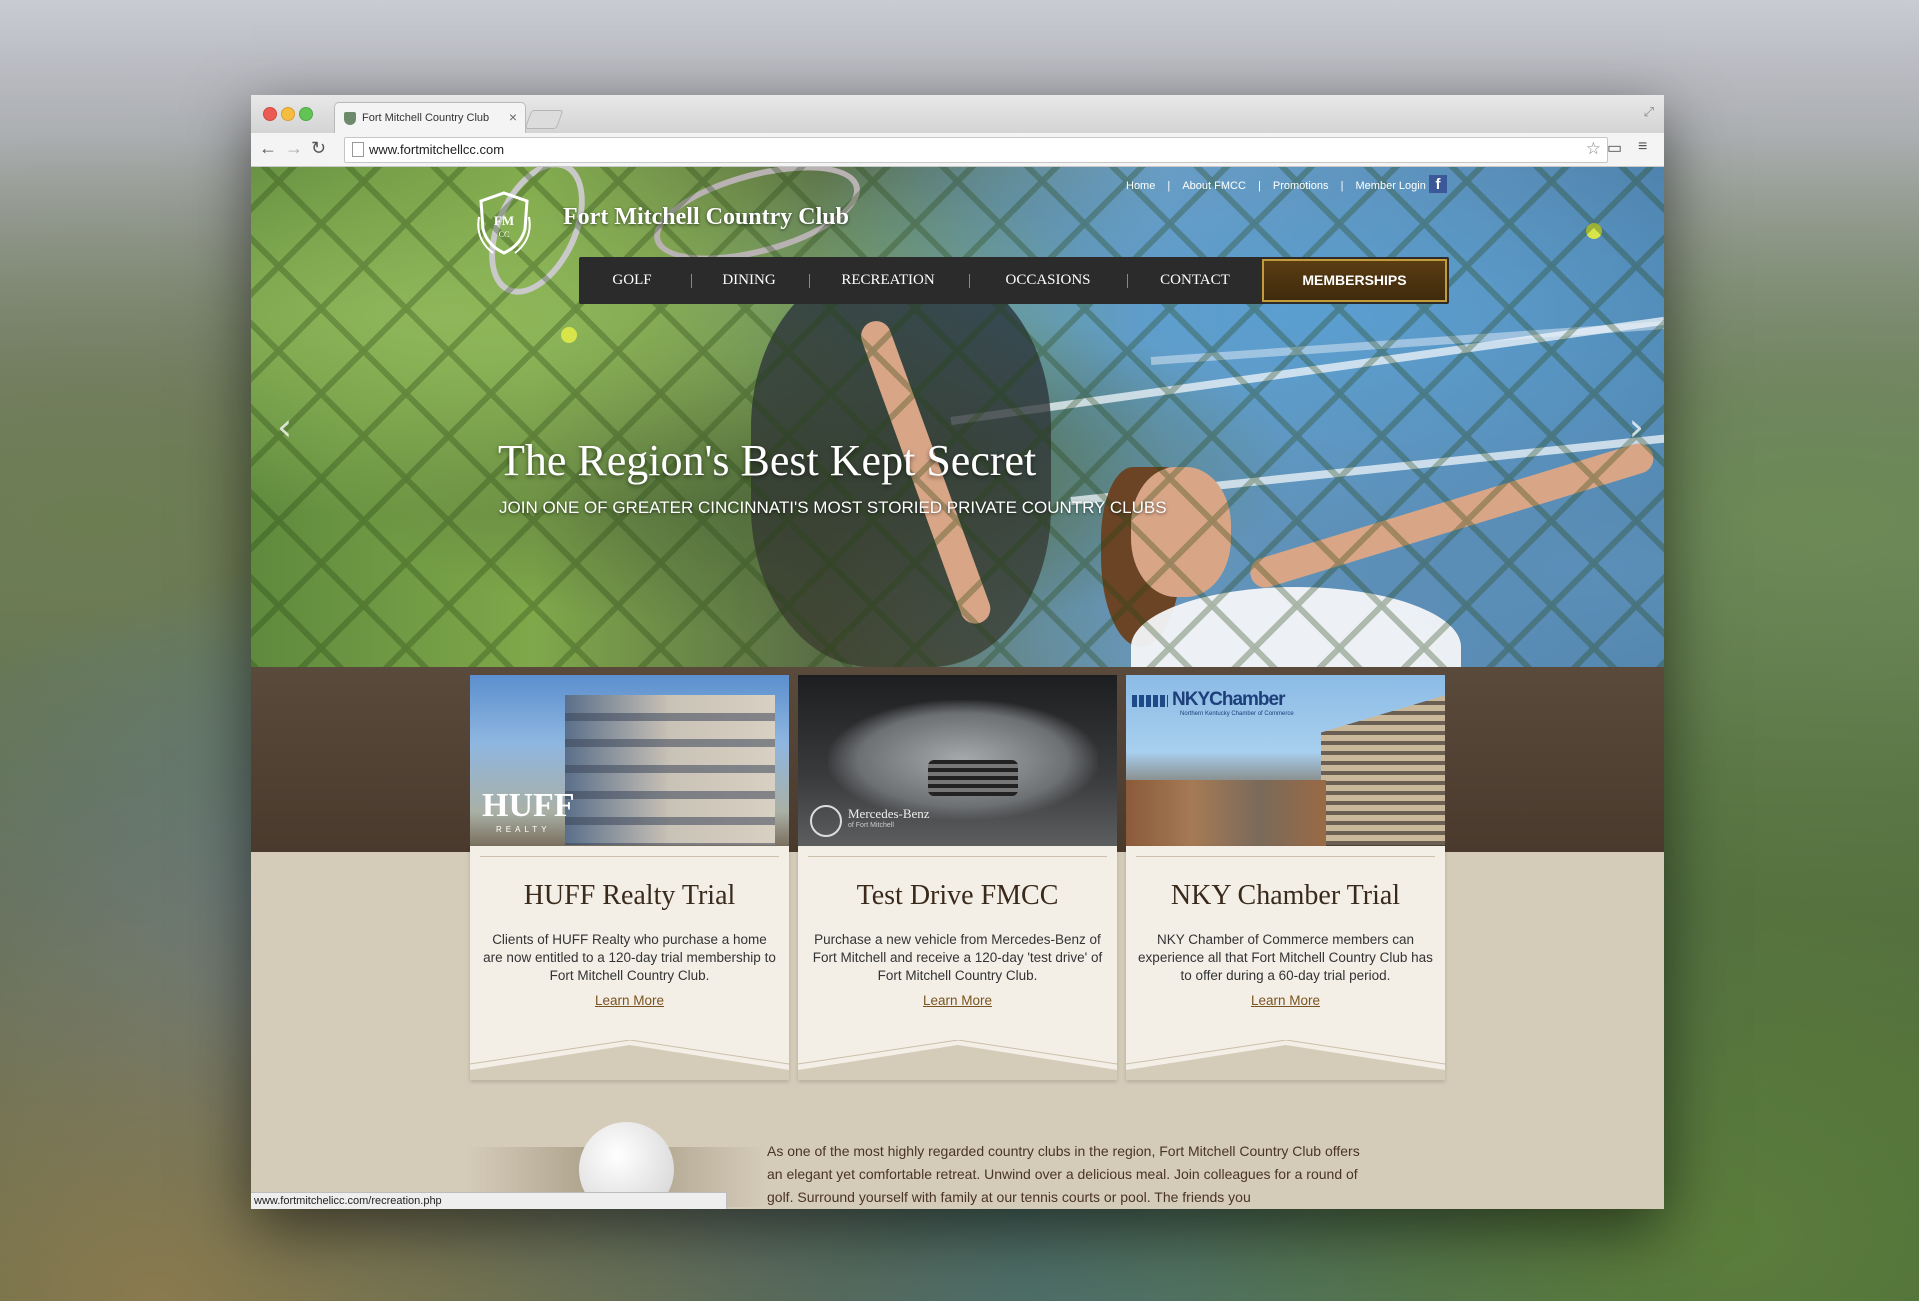 The image size is (1919, 1301). Describe the element at coordinates (318, 148) in the screenshot. I see `reload-icon: ↻` at that location.